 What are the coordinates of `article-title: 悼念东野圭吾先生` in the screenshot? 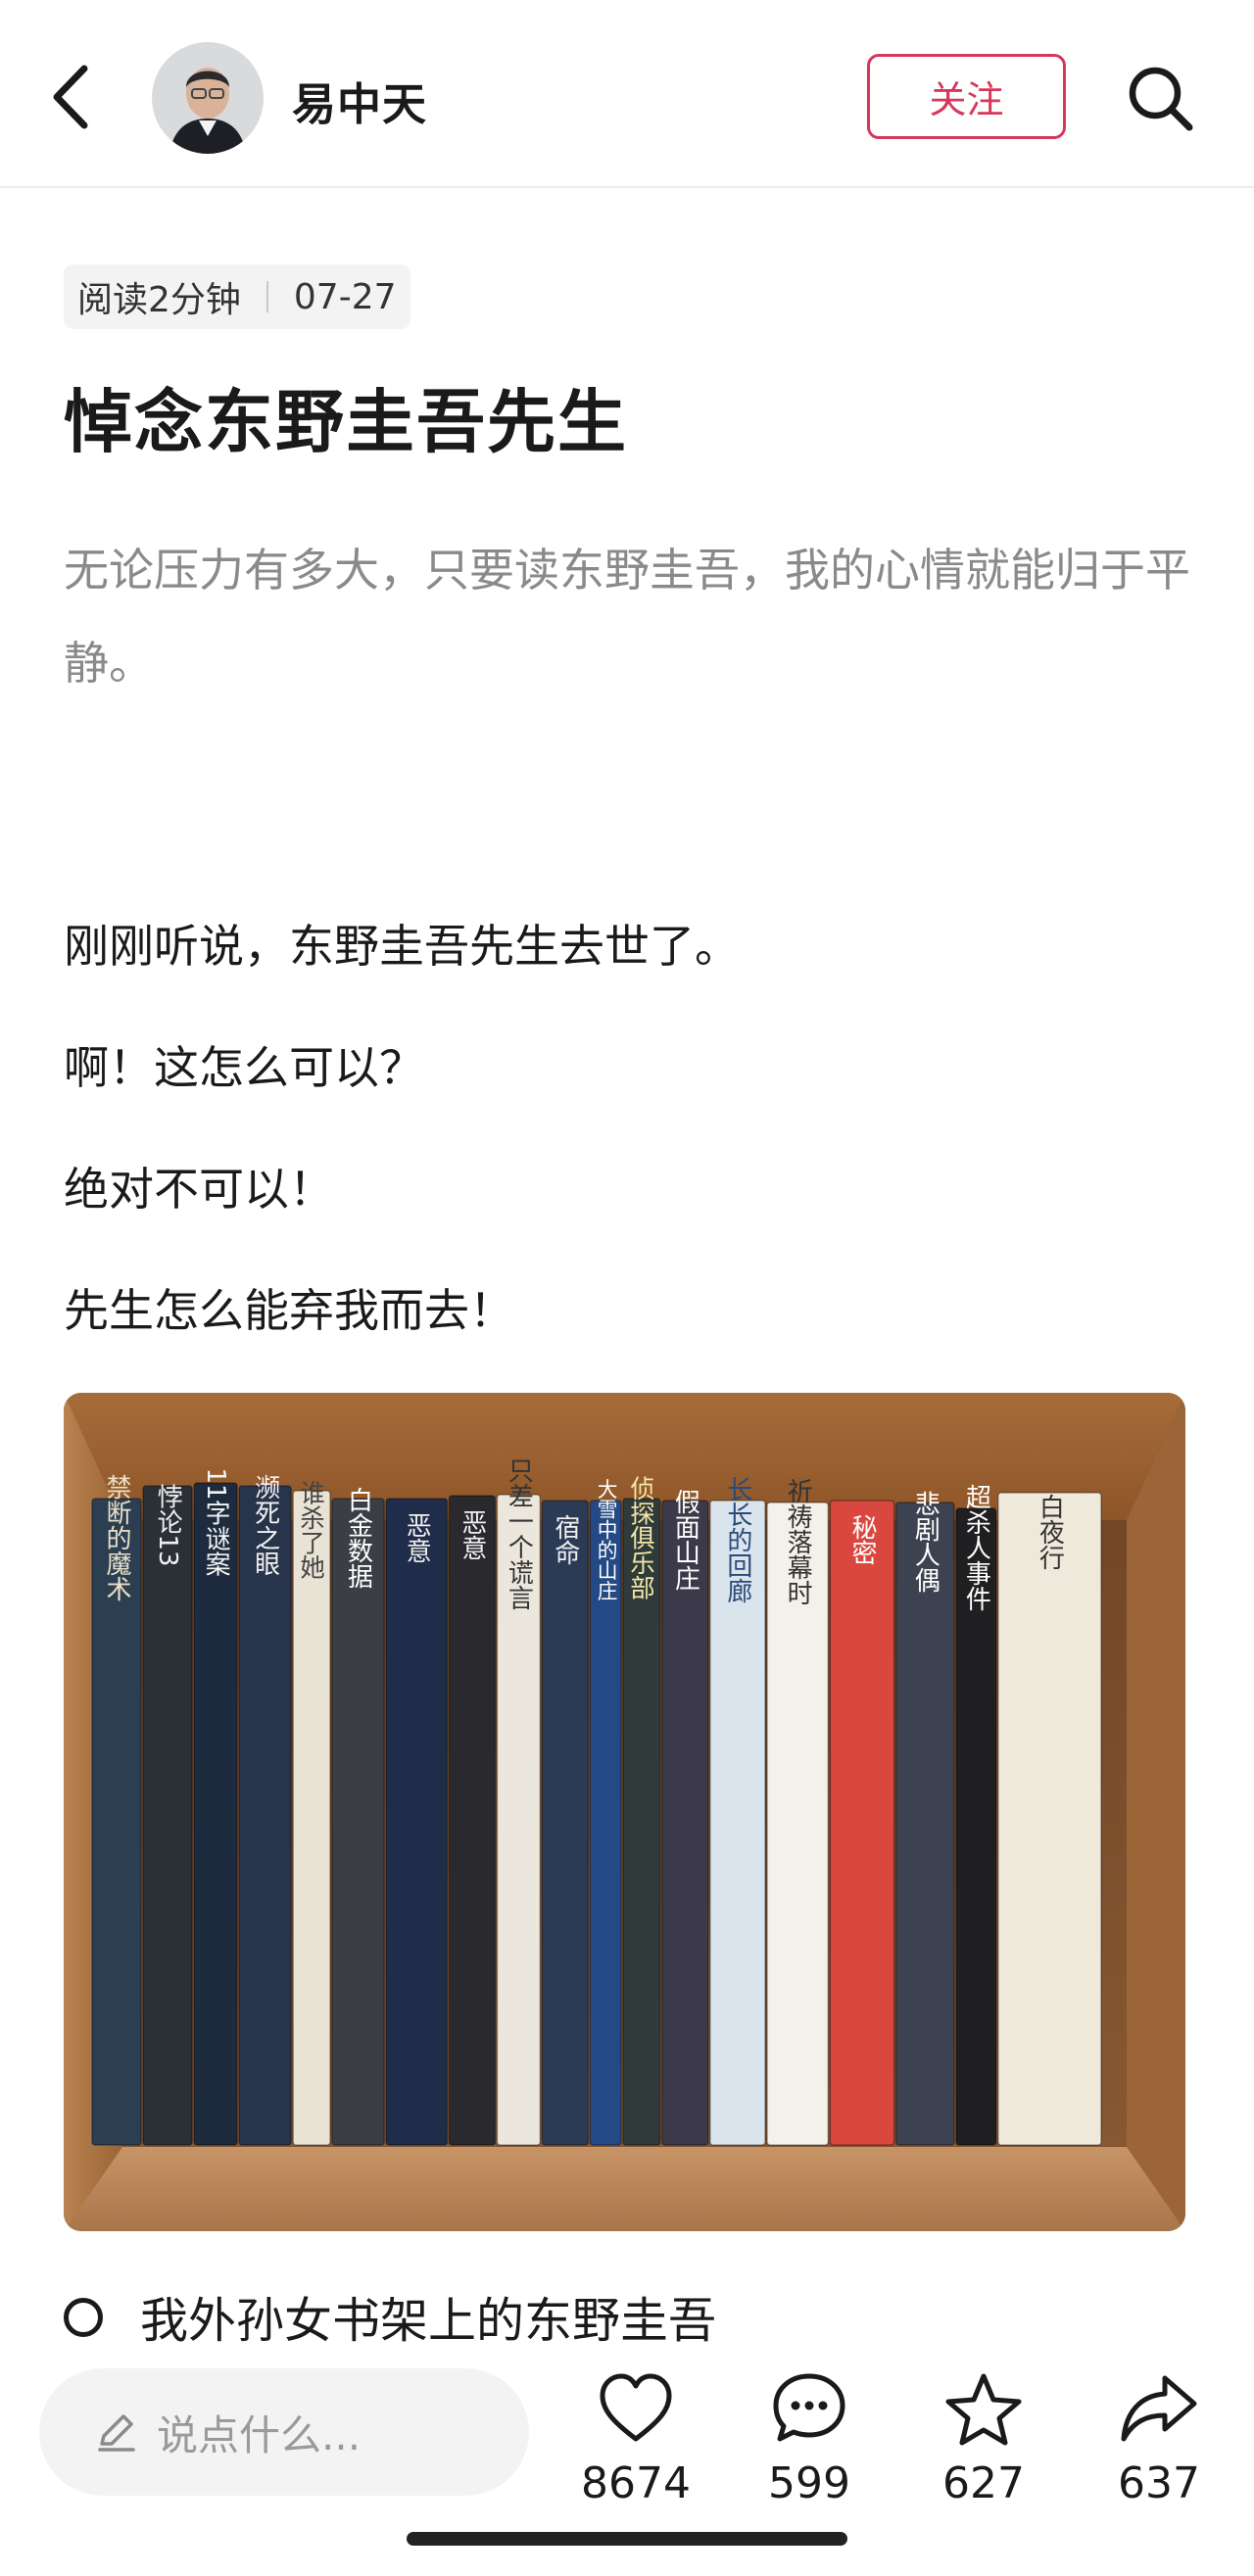 It's located at (346, 422).